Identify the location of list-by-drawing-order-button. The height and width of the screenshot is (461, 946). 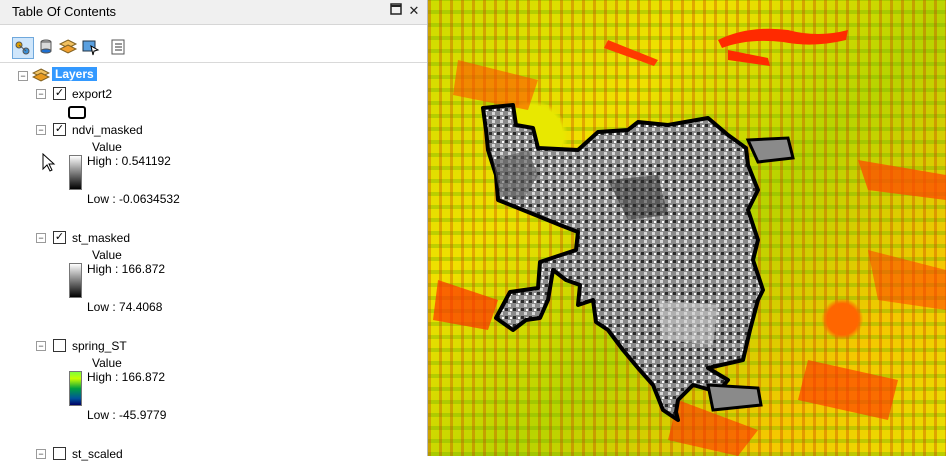
(23, 48).